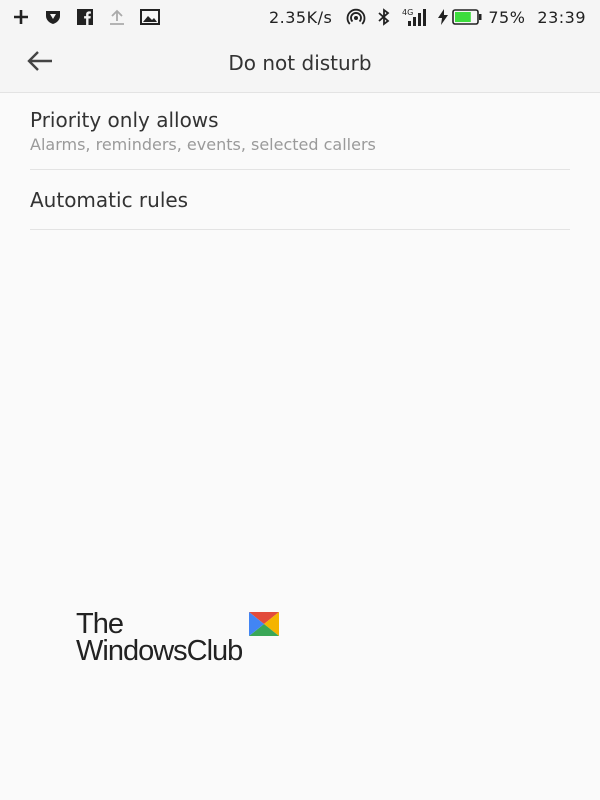  I want to click on signal-icon: 4G, so click(415, 17).